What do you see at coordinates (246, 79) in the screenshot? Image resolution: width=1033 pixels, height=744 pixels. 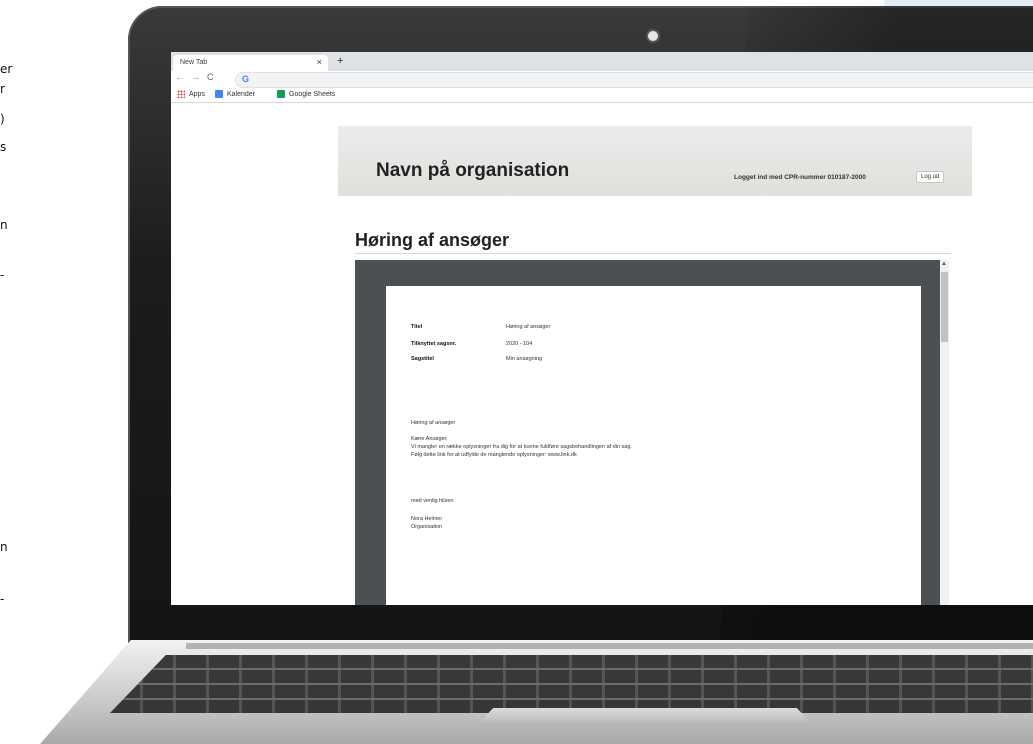 I see `google-icon: G` at bounding box center [246, 79].